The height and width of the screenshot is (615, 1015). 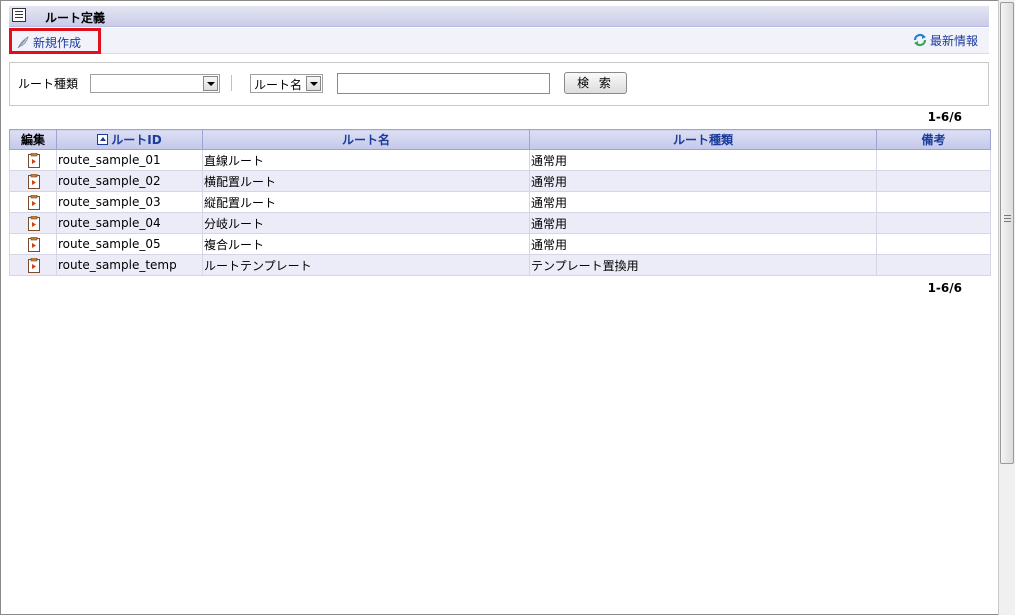 I want to click on page-title: ルート定義, so click(x=75, y=18).